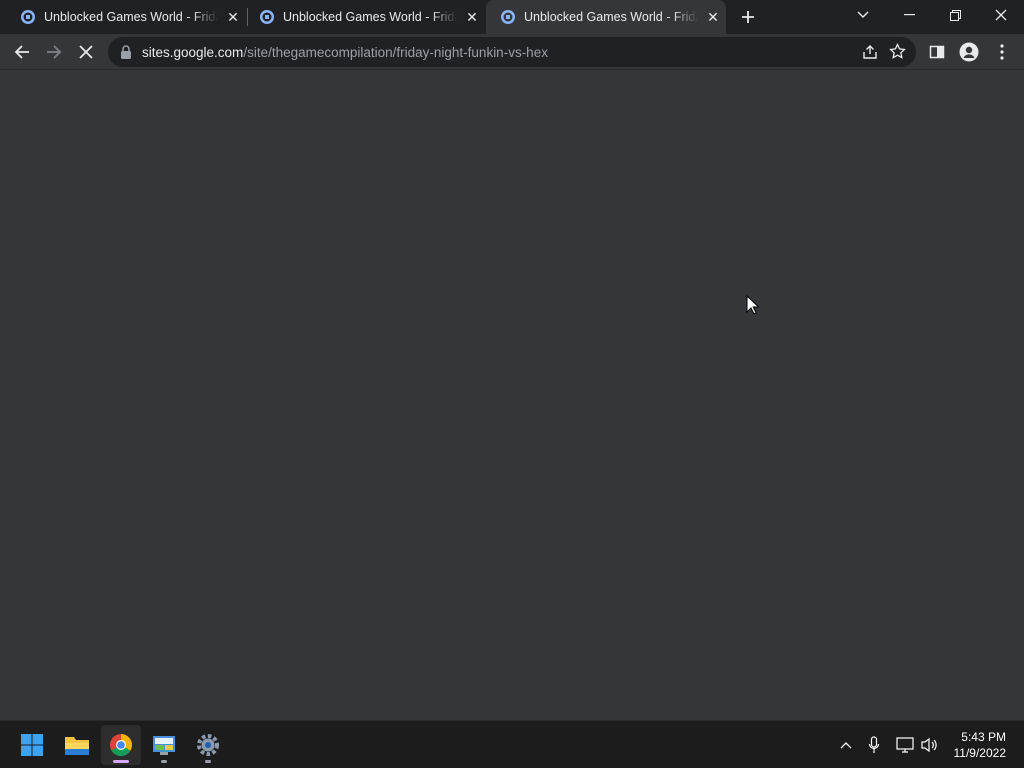  What do you see at coordinates (512, 744) in the screenshot?
I see `taskbar: 5:43 PM 11/9/2022` at bounding box center [512, 744].